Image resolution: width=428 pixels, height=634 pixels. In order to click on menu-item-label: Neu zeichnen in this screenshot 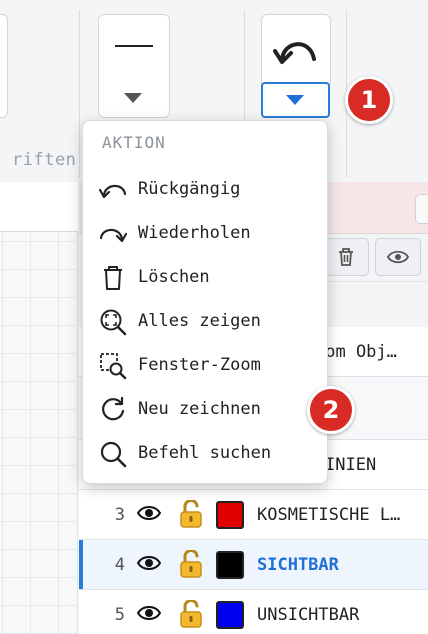, I will do `click(199, 409)`.